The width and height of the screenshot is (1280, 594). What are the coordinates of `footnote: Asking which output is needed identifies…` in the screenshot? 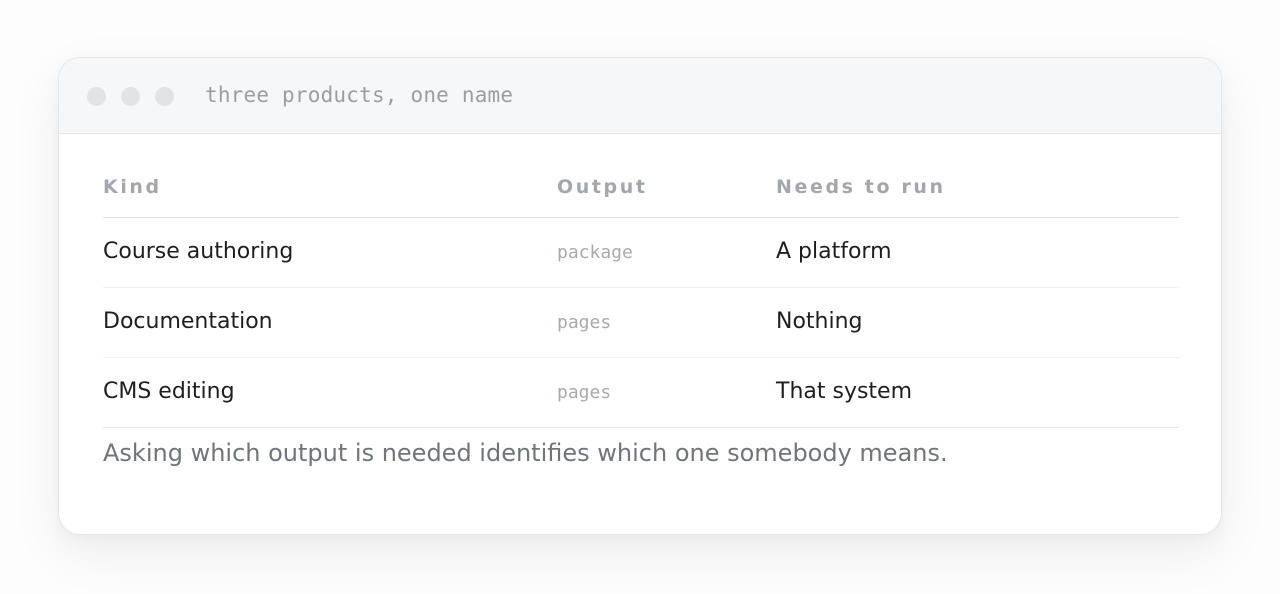 It's located at (525, 453).